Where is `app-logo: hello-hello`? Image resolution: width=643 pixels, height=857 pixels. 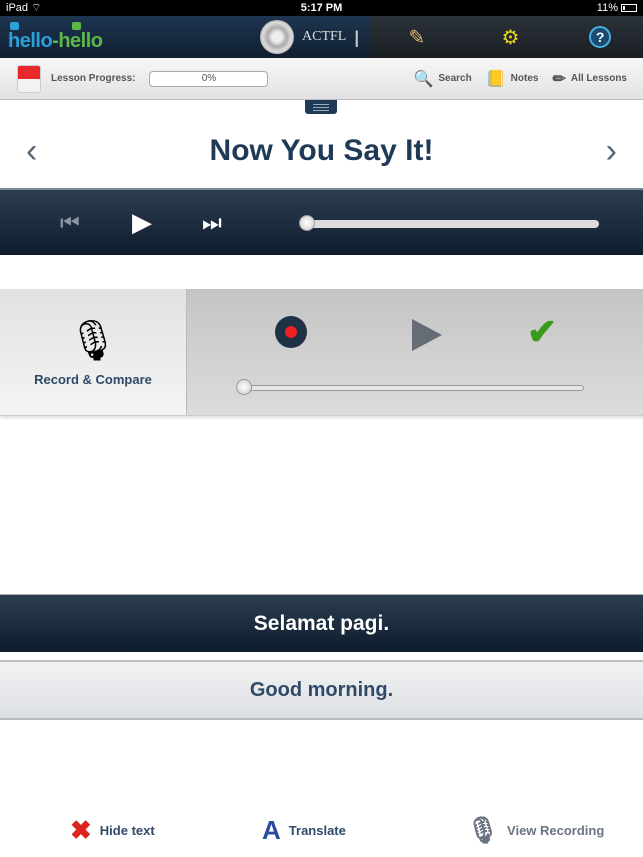 app-logo: hello-hello is located at coordinates (55, 37).